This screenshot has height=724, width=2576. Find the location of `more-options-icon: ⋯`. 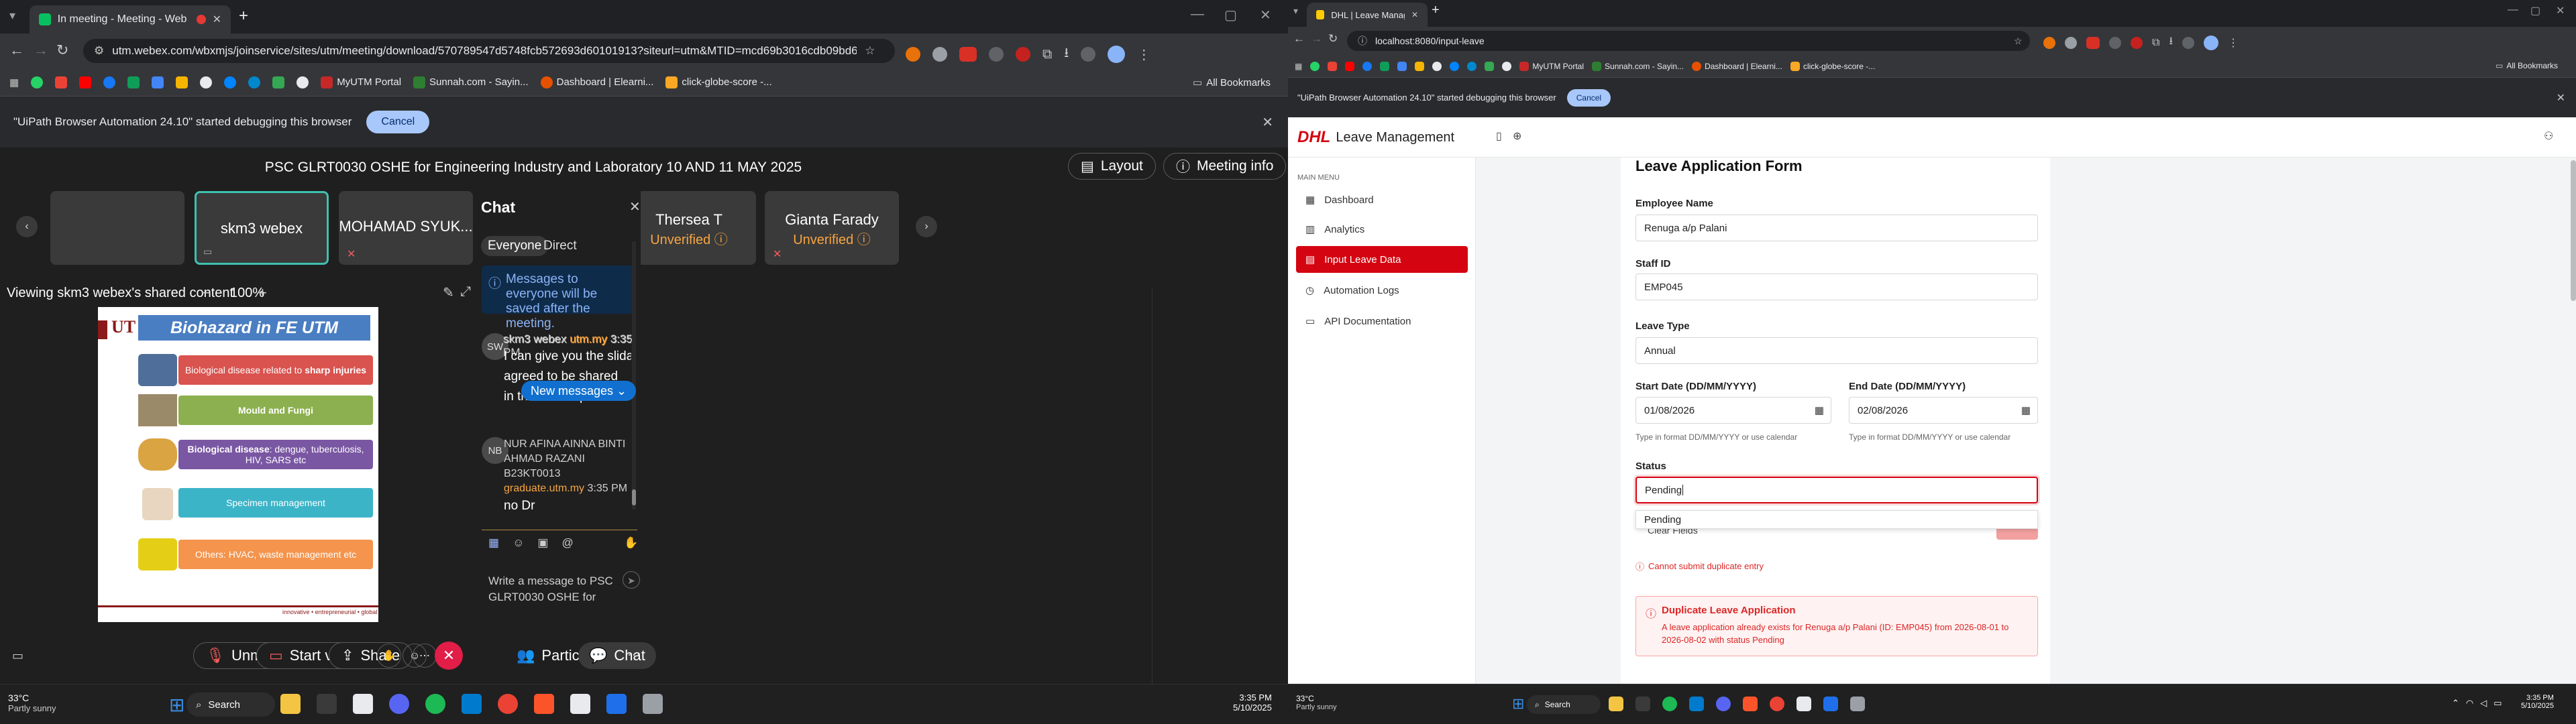

more-options-icon: ⋯ is located at coordinates (425, 656).